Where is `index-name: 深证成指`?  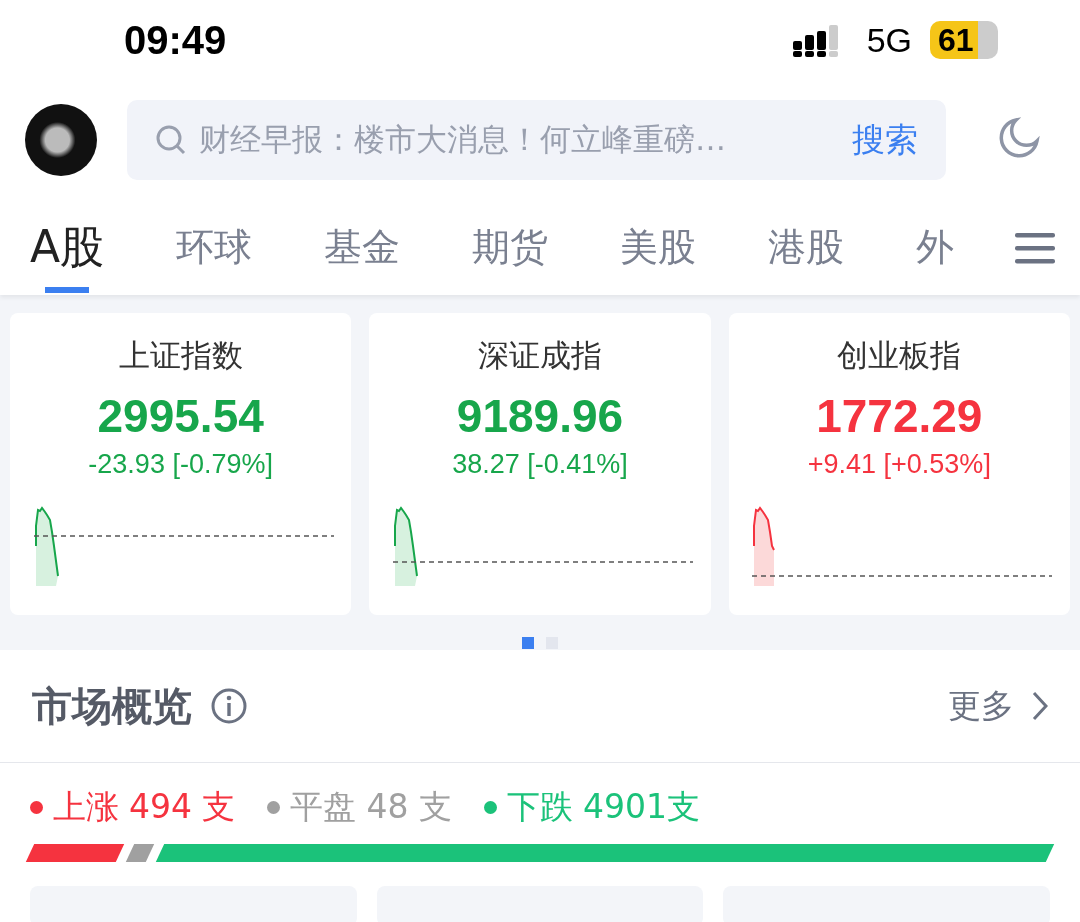
index-name: 深证成指 is located at coordinates (540, 355).